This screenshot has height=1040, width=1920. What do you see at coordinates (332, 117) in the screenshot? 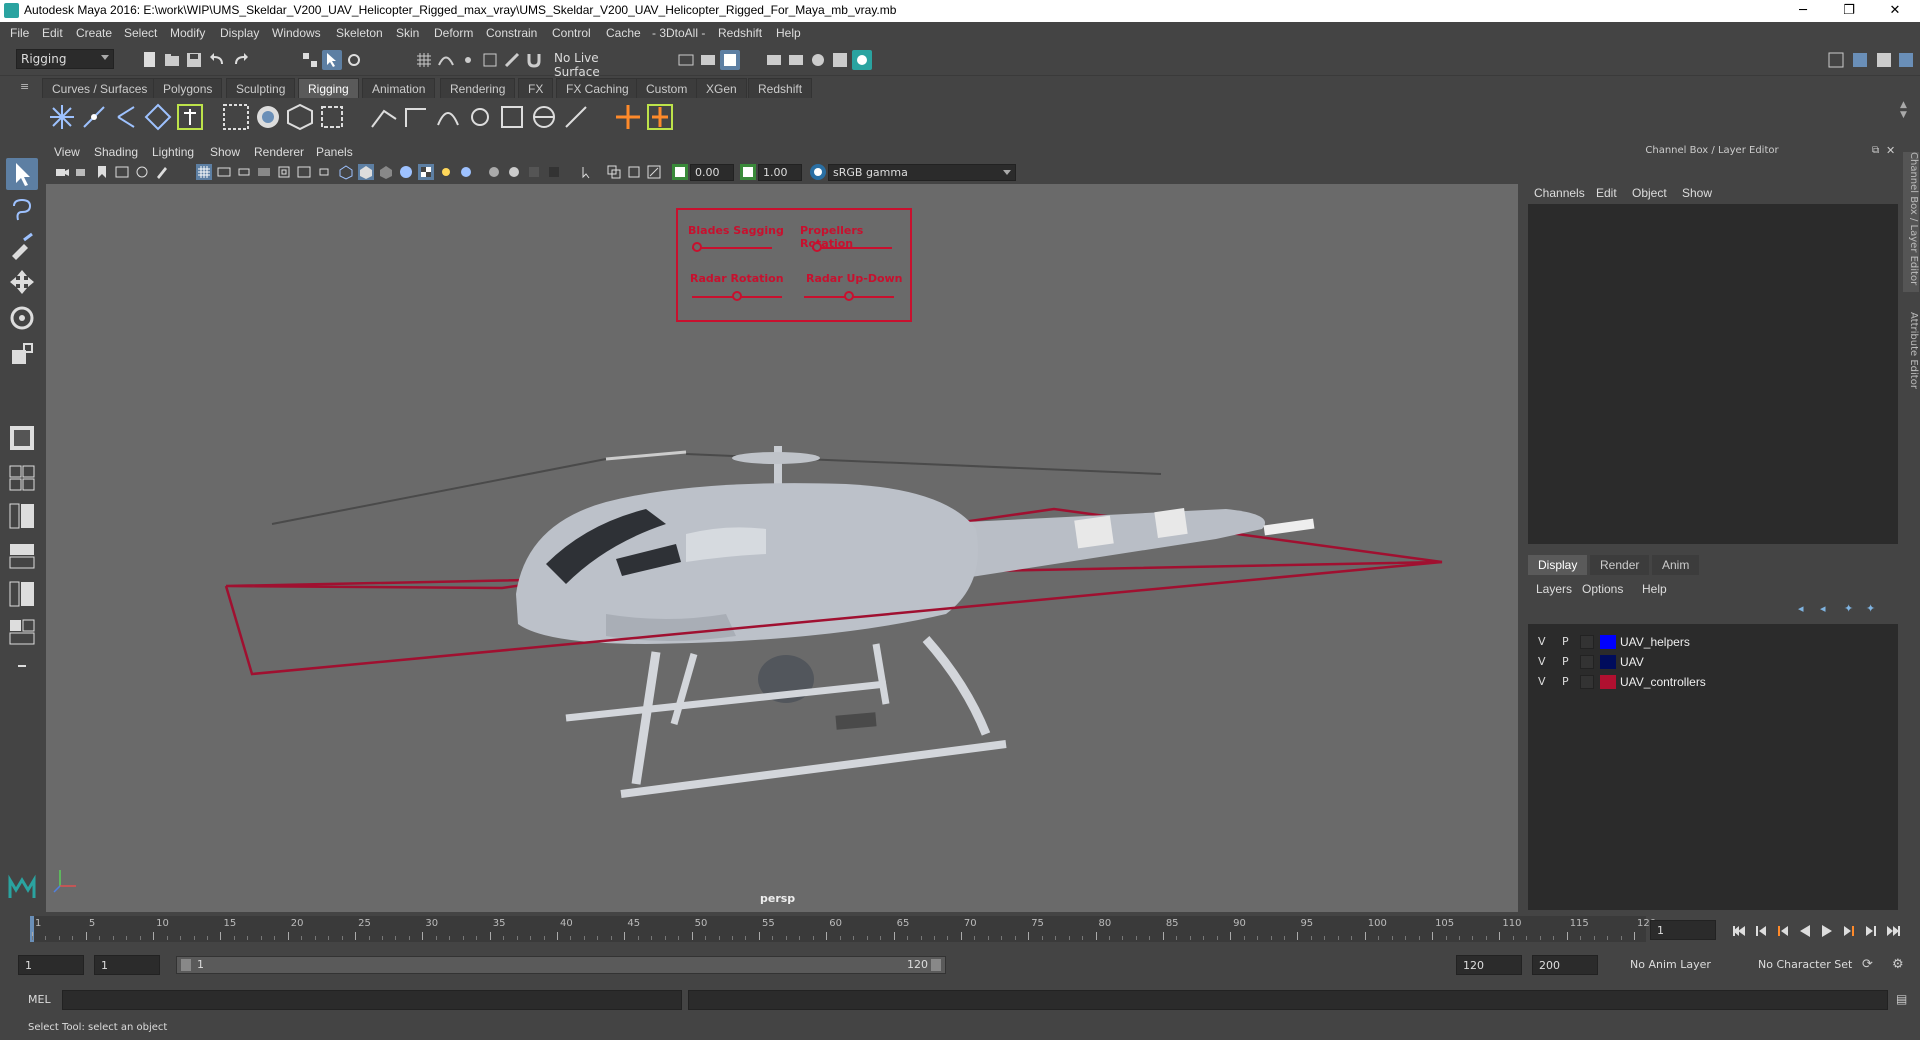
I see `cluster-icon` at bounding box center [332, 117].